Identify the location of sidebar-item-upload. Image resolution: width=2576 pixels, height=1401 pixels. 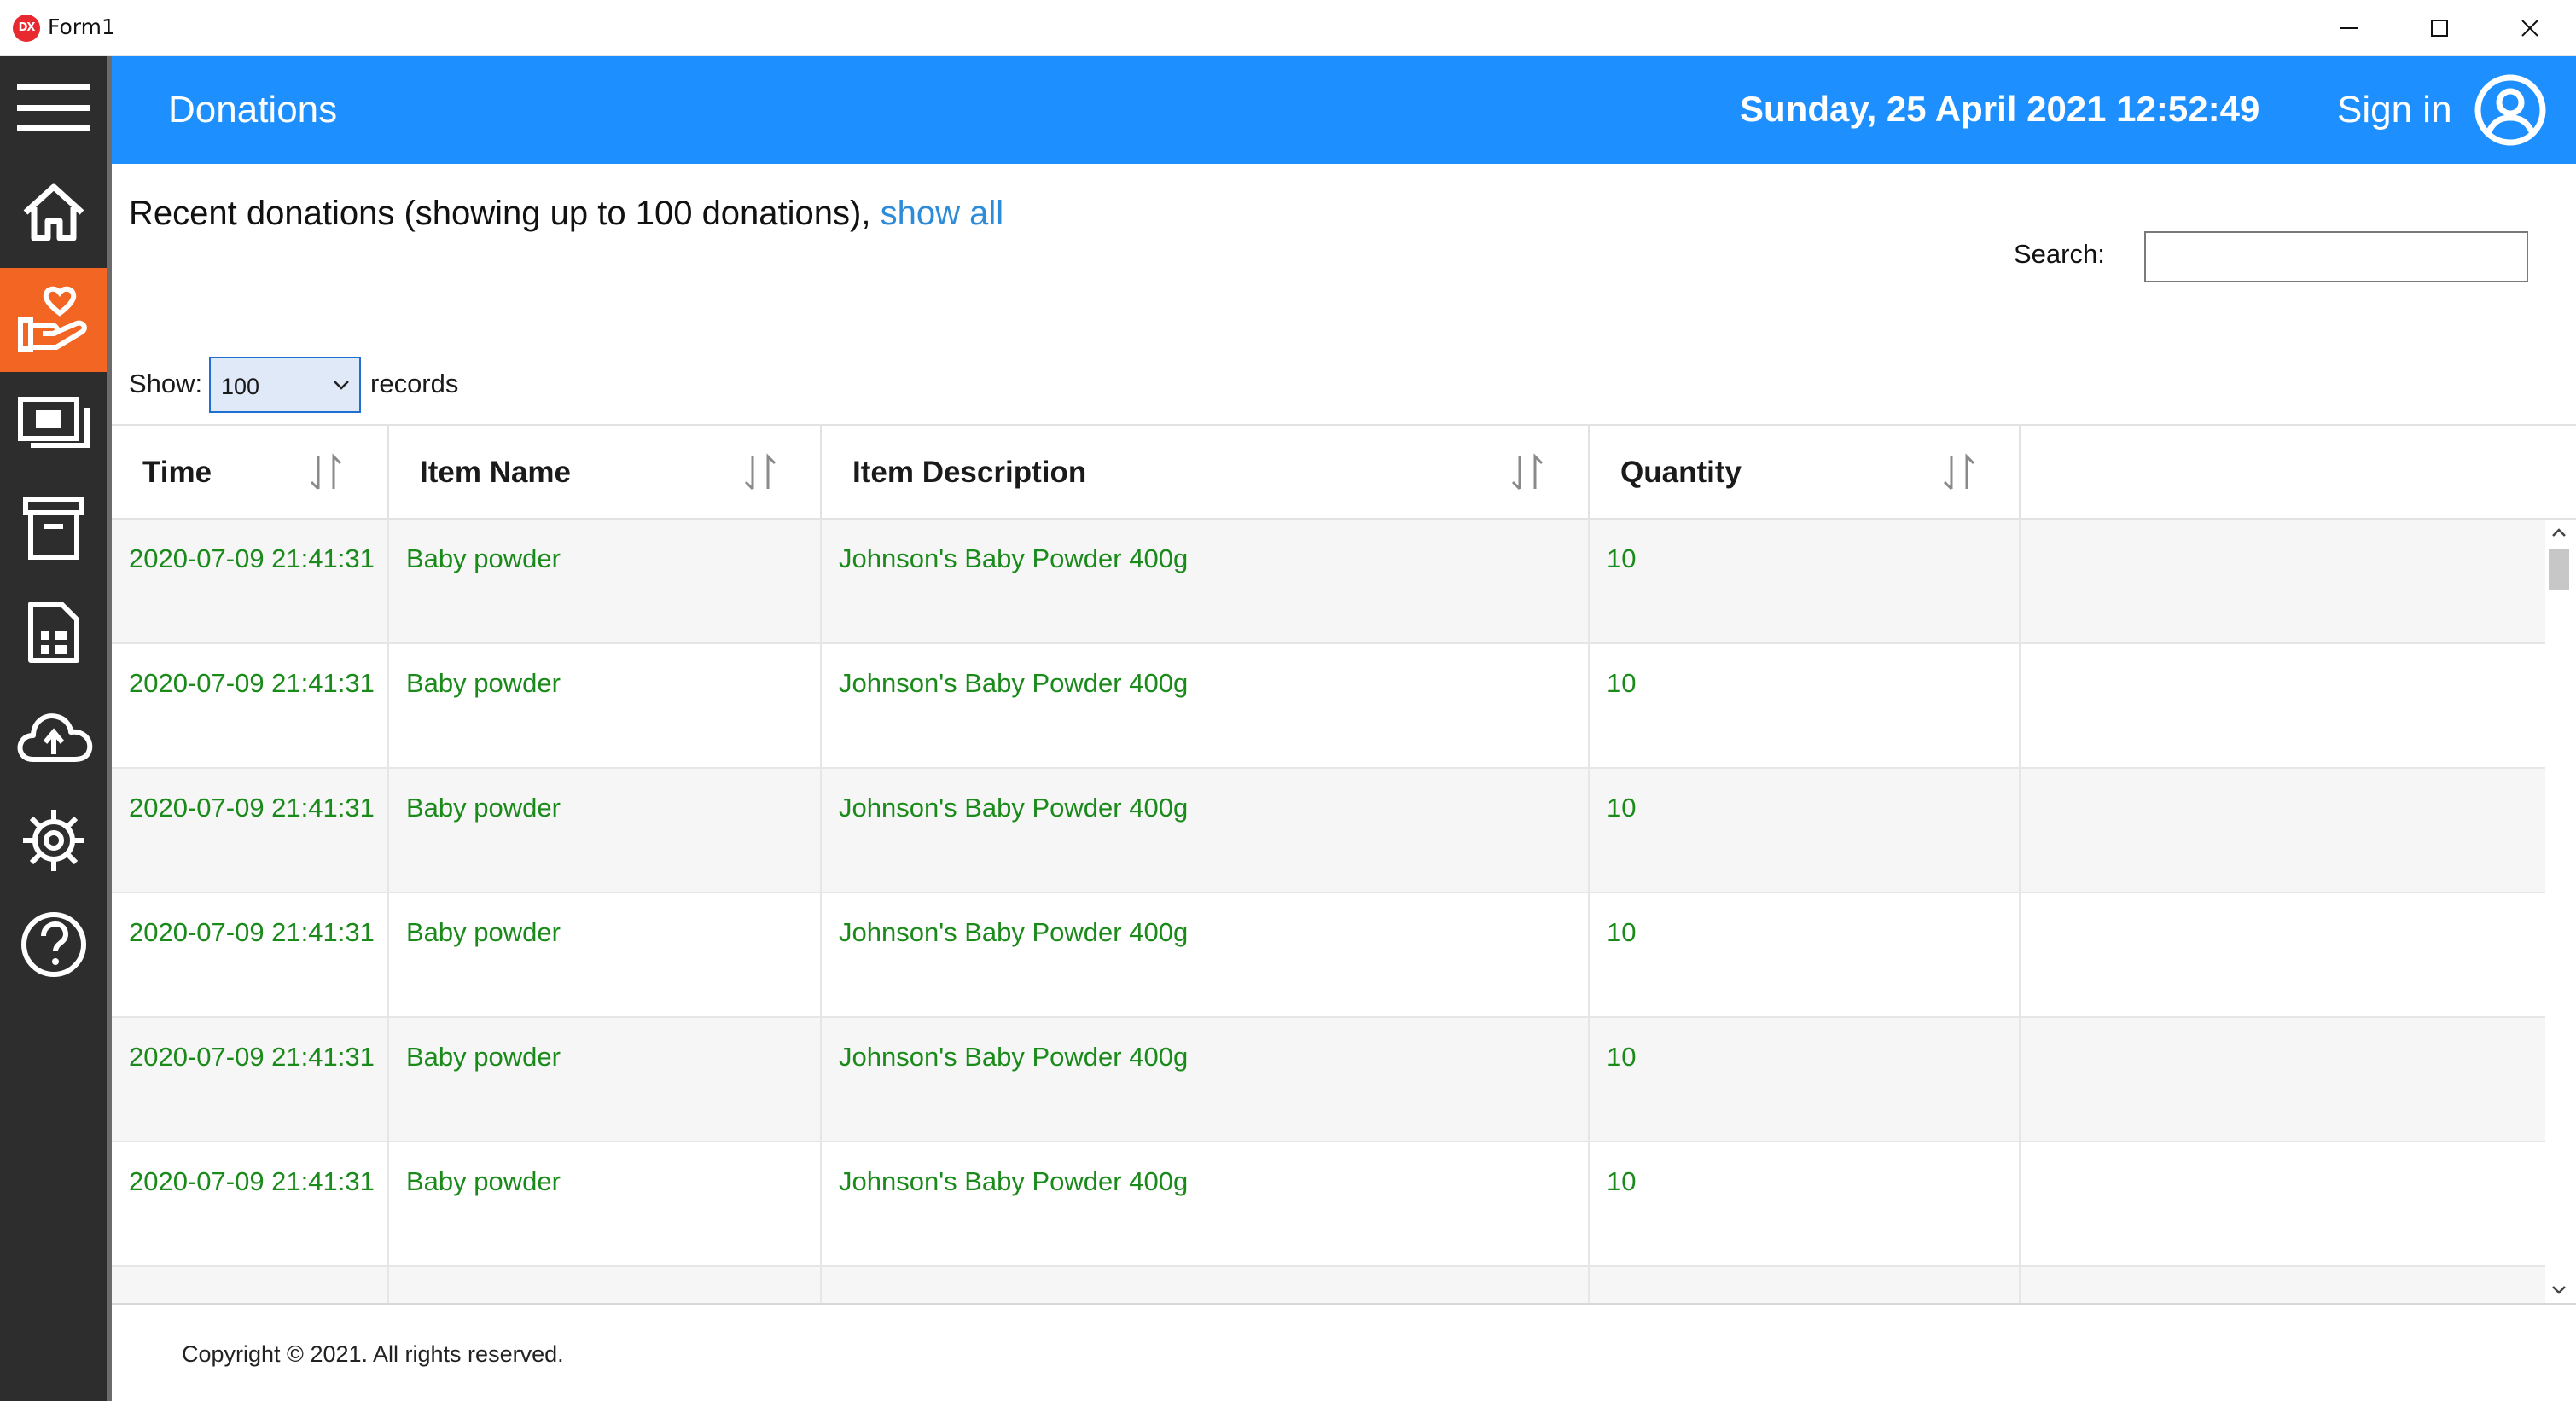
(53, 736).